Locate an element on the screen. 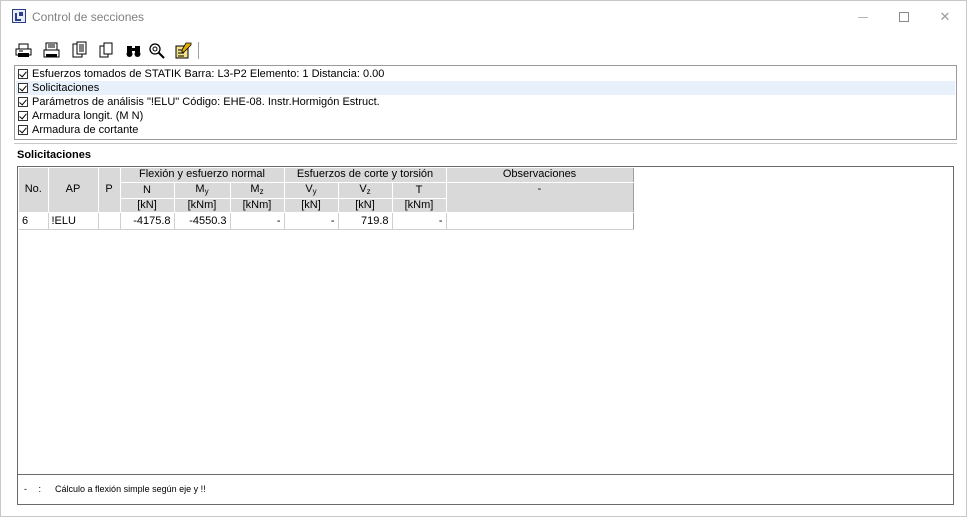  window-title: Control de secciones is located at coordinates (88, 17).